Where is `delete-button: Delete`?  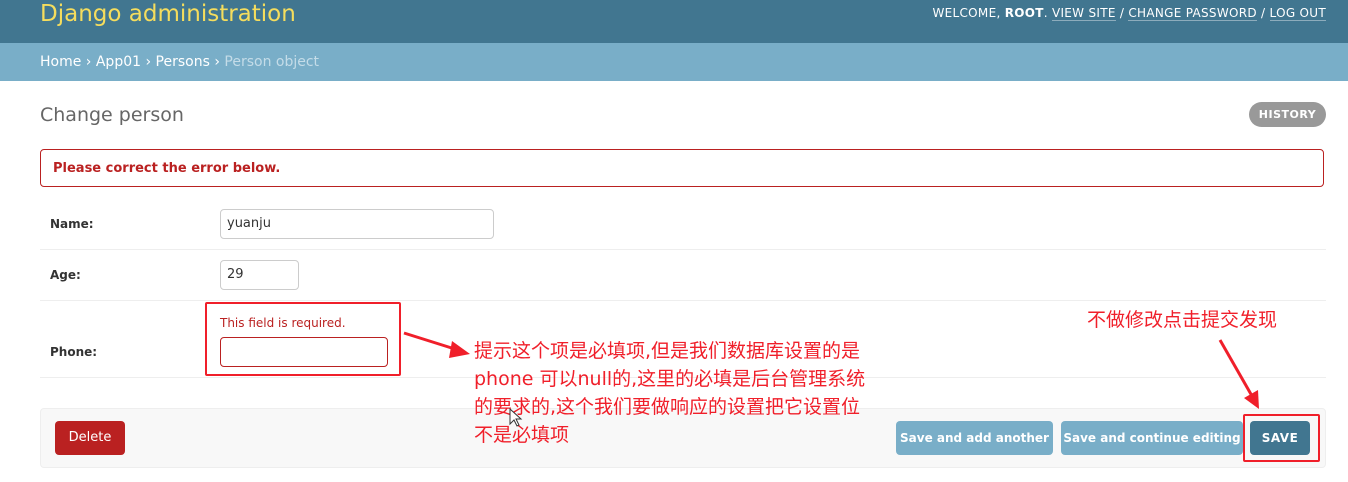
delete-button: Delete is located at coordinates (90, 438).